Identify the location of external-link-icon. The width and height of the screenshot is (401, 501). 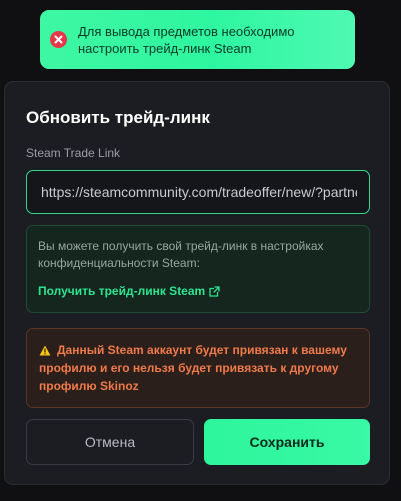
(214, 291).